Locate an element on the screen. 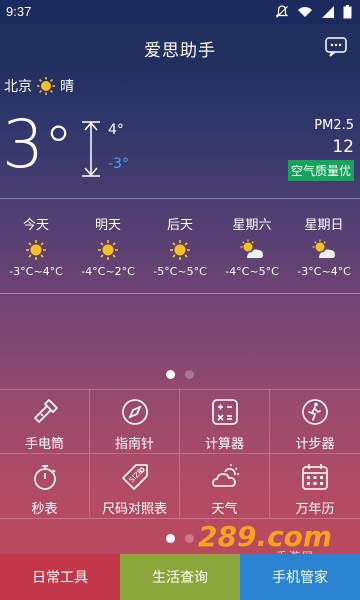  day-name: 星期六 is located at coordinates (252, 225).